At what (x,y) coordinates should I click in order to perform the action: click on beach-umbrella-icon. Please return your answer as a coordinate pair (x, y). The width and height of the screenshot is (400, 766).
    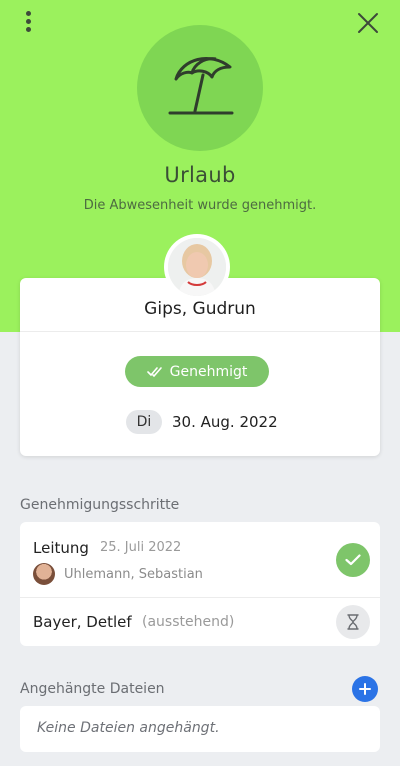
    Looking at the image, I should click on (201, 86).